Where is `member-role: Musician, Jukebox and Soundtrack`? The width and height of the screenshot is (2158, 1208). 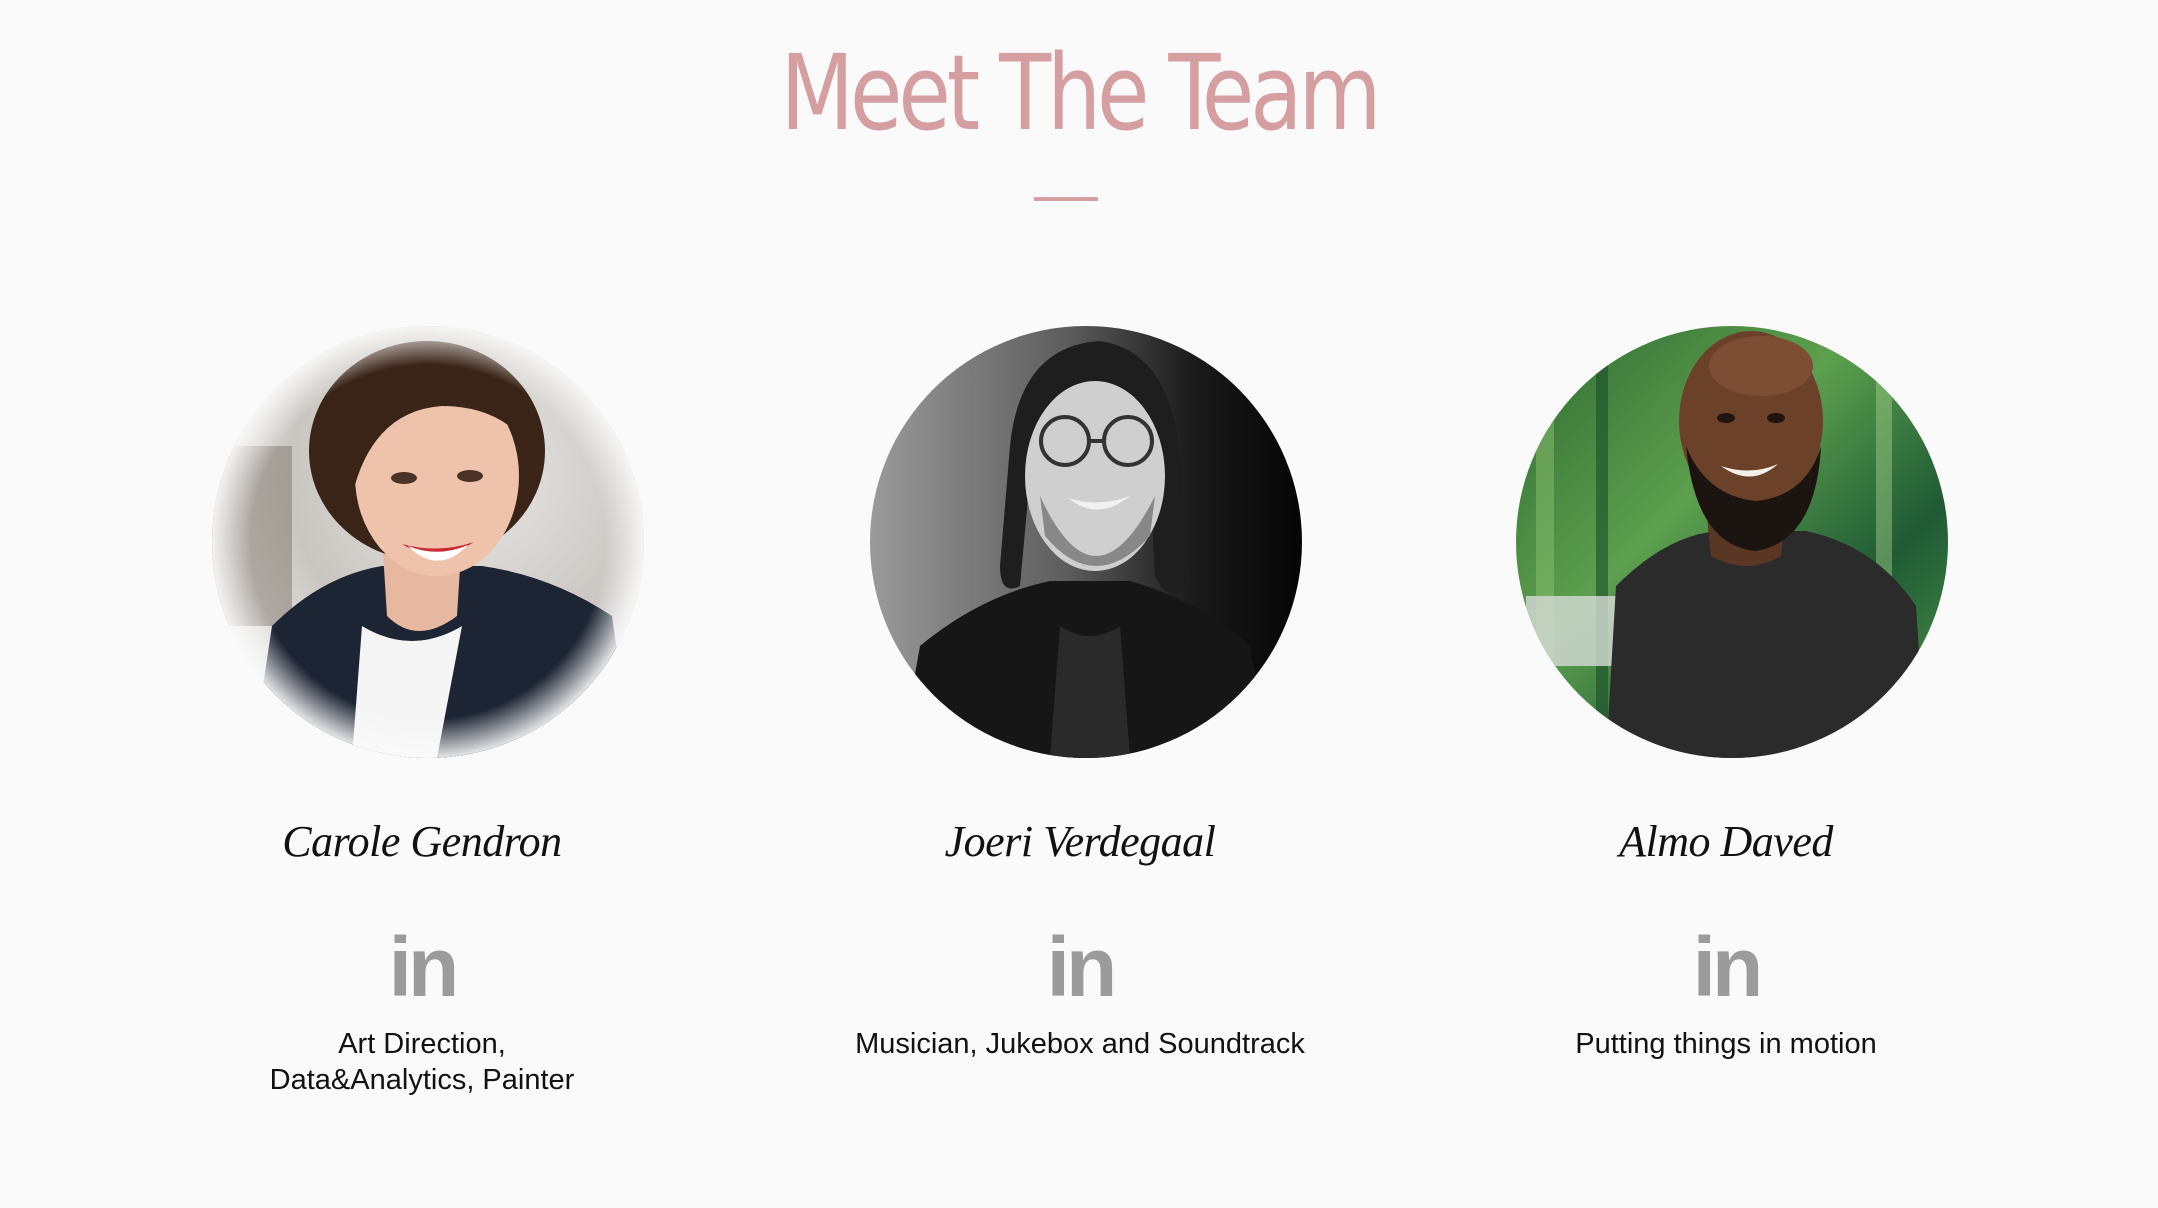
member-role: Musician, Jukebox and Soundtrack is located at coordinates (1080, 1044).